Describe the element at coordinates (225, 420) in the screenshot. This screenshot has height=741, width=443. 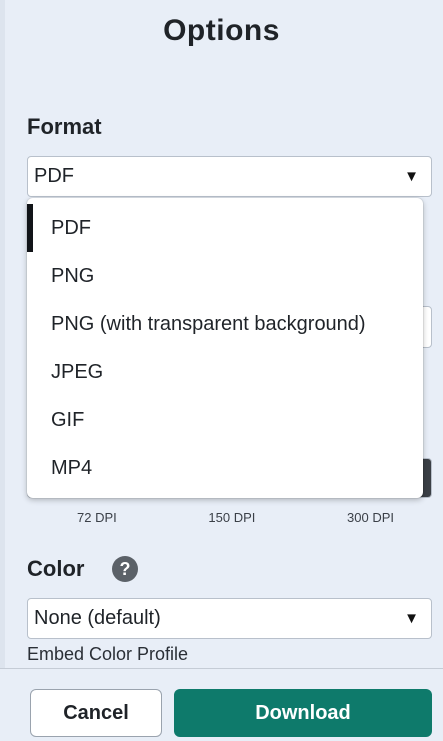
I see `format-option-gif: GIF` at that location.